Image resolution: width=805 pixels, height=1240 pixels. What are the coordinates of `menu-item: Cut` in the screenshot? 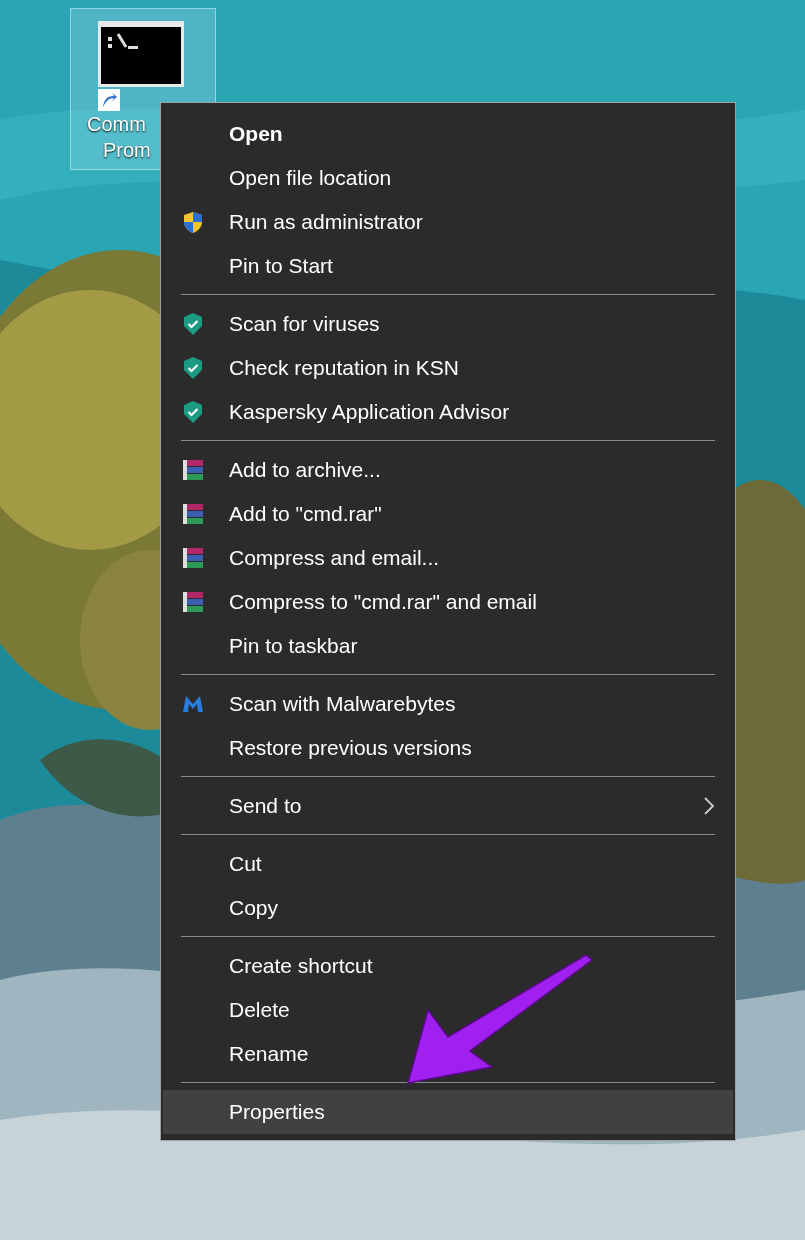 It's located at (448, 864).